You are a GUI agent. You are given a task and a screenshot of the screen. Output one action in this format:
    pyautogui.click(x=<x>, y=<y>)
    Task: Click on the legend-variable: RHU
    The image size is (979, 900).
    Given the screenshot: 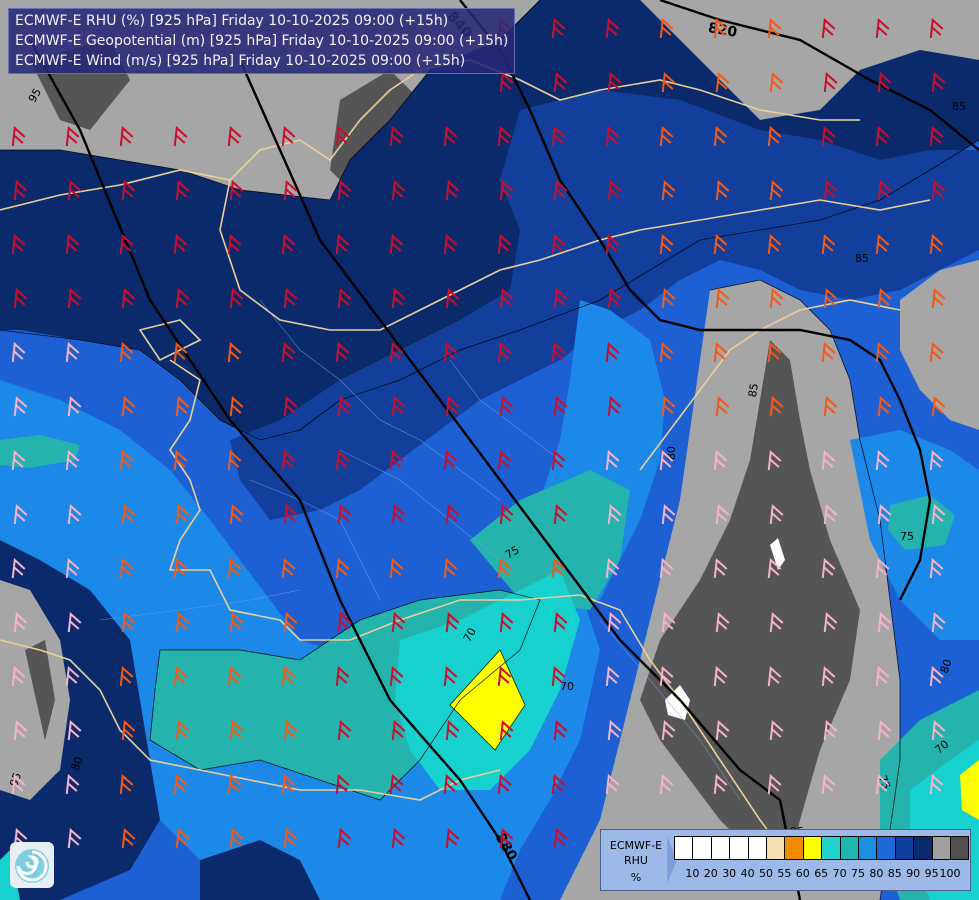 What is the action you would take?
    pyautogui.click(x=636, y=860)
    